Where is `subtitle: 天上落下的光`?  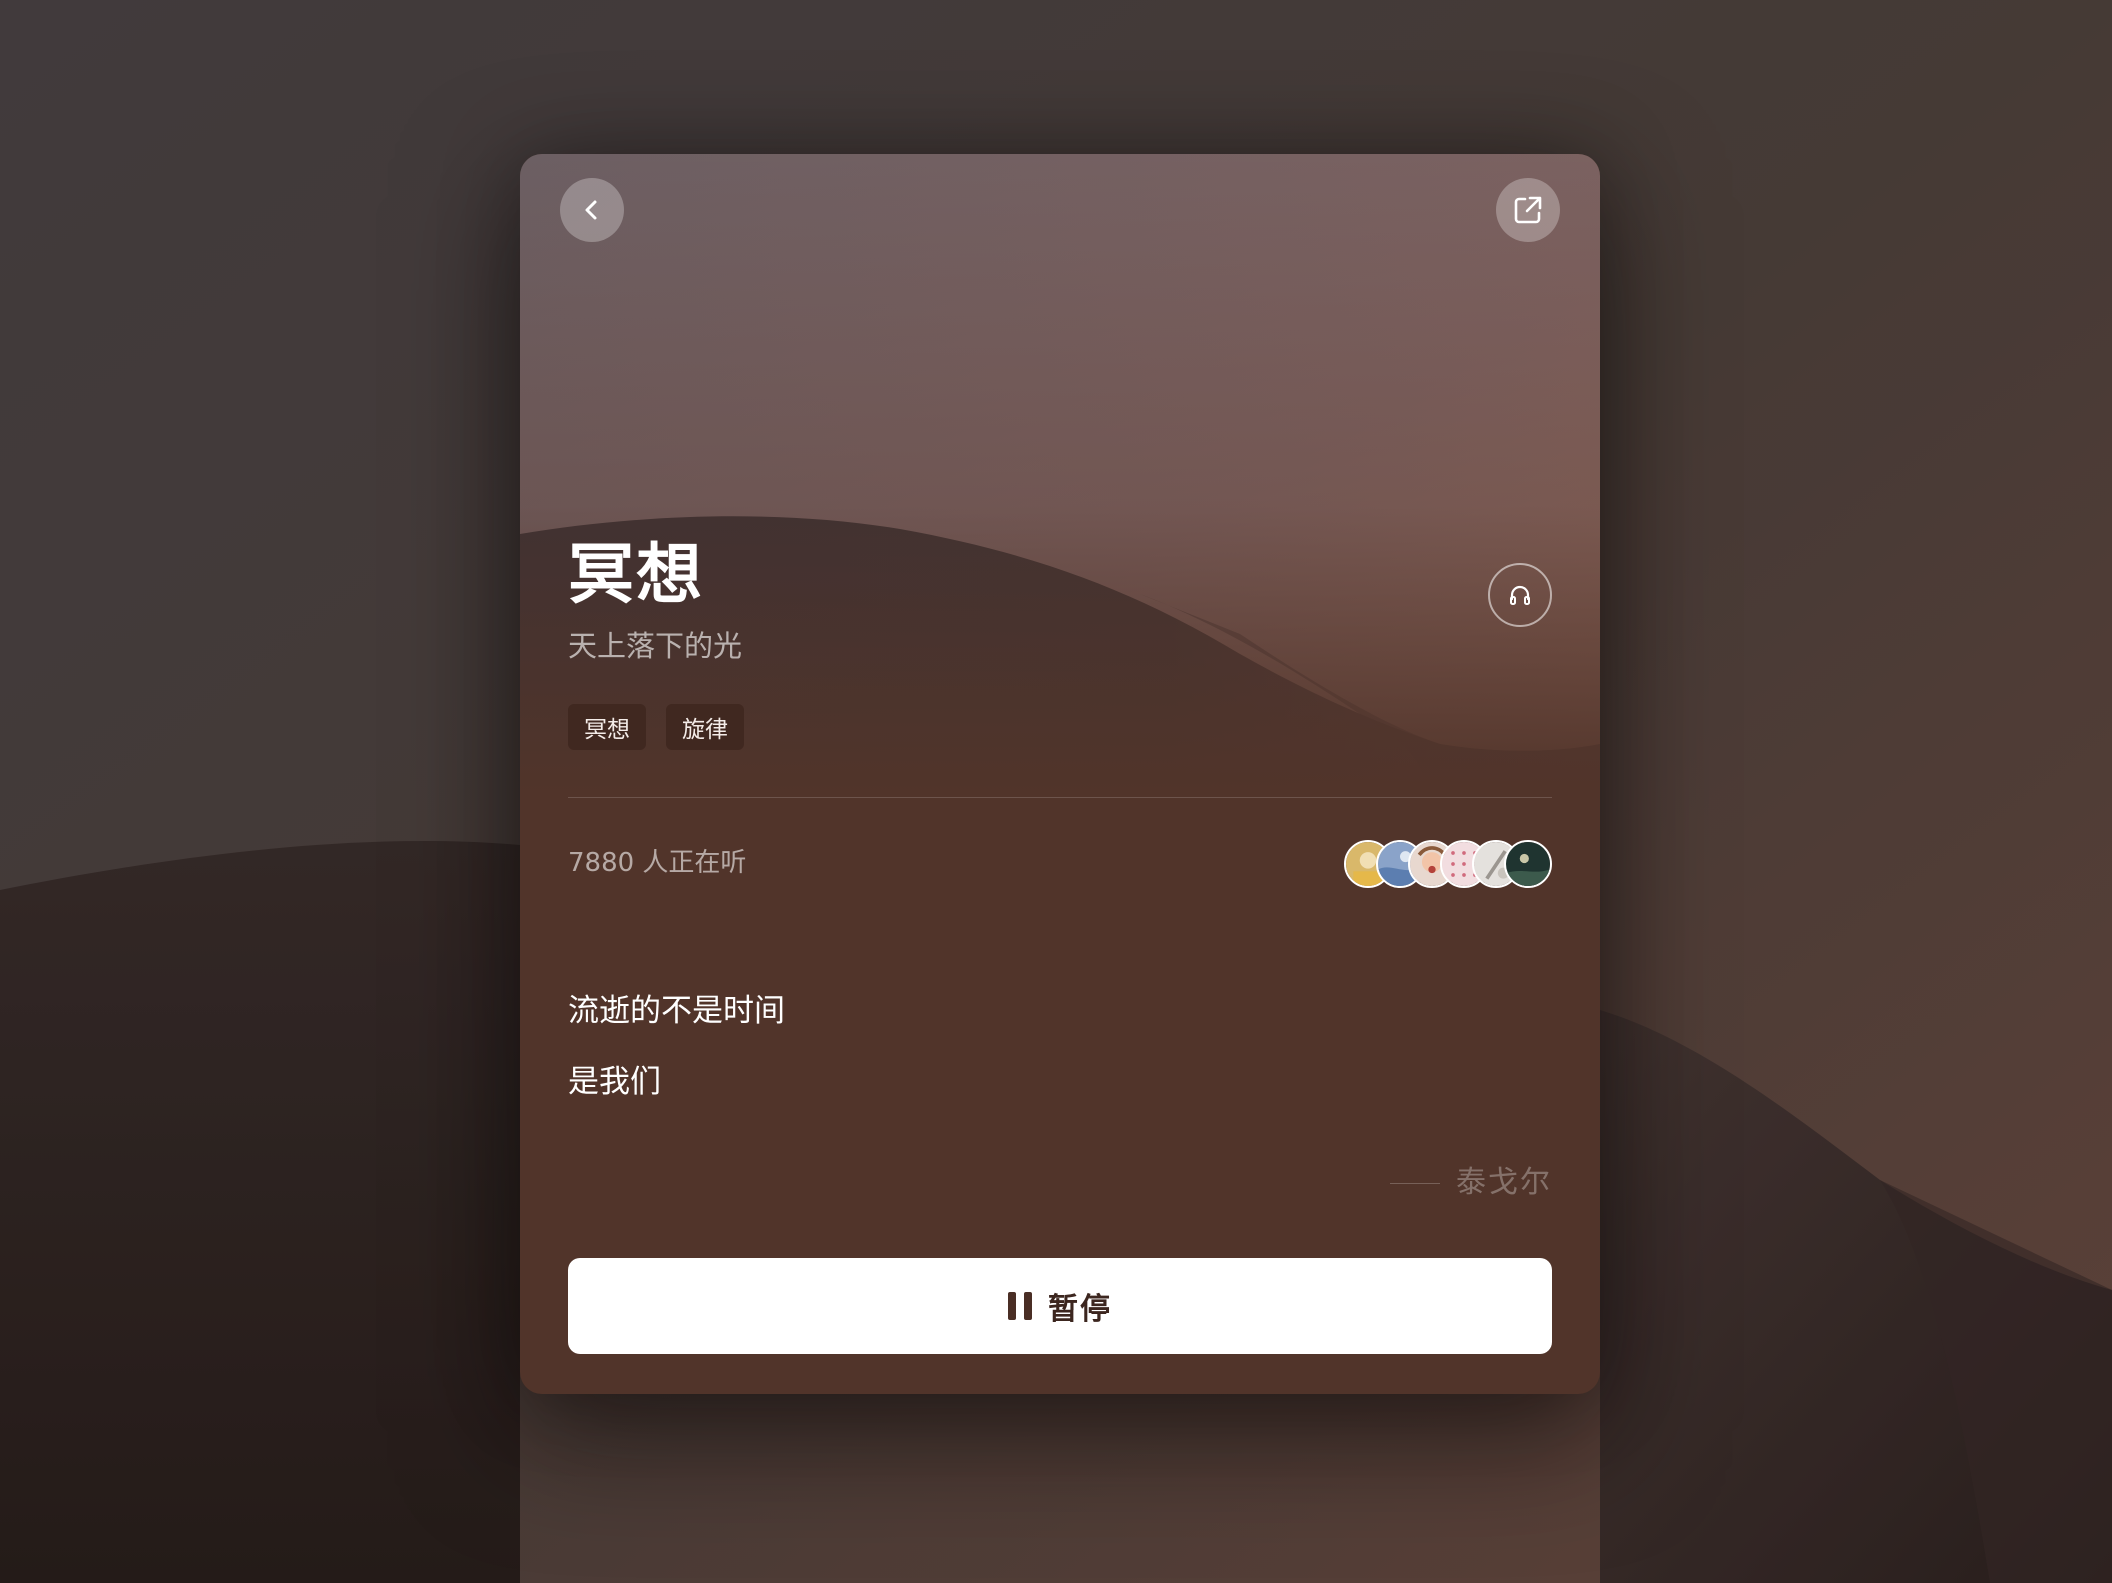
subtitle: 天上落下的光 is located at coordinates (655, 646).